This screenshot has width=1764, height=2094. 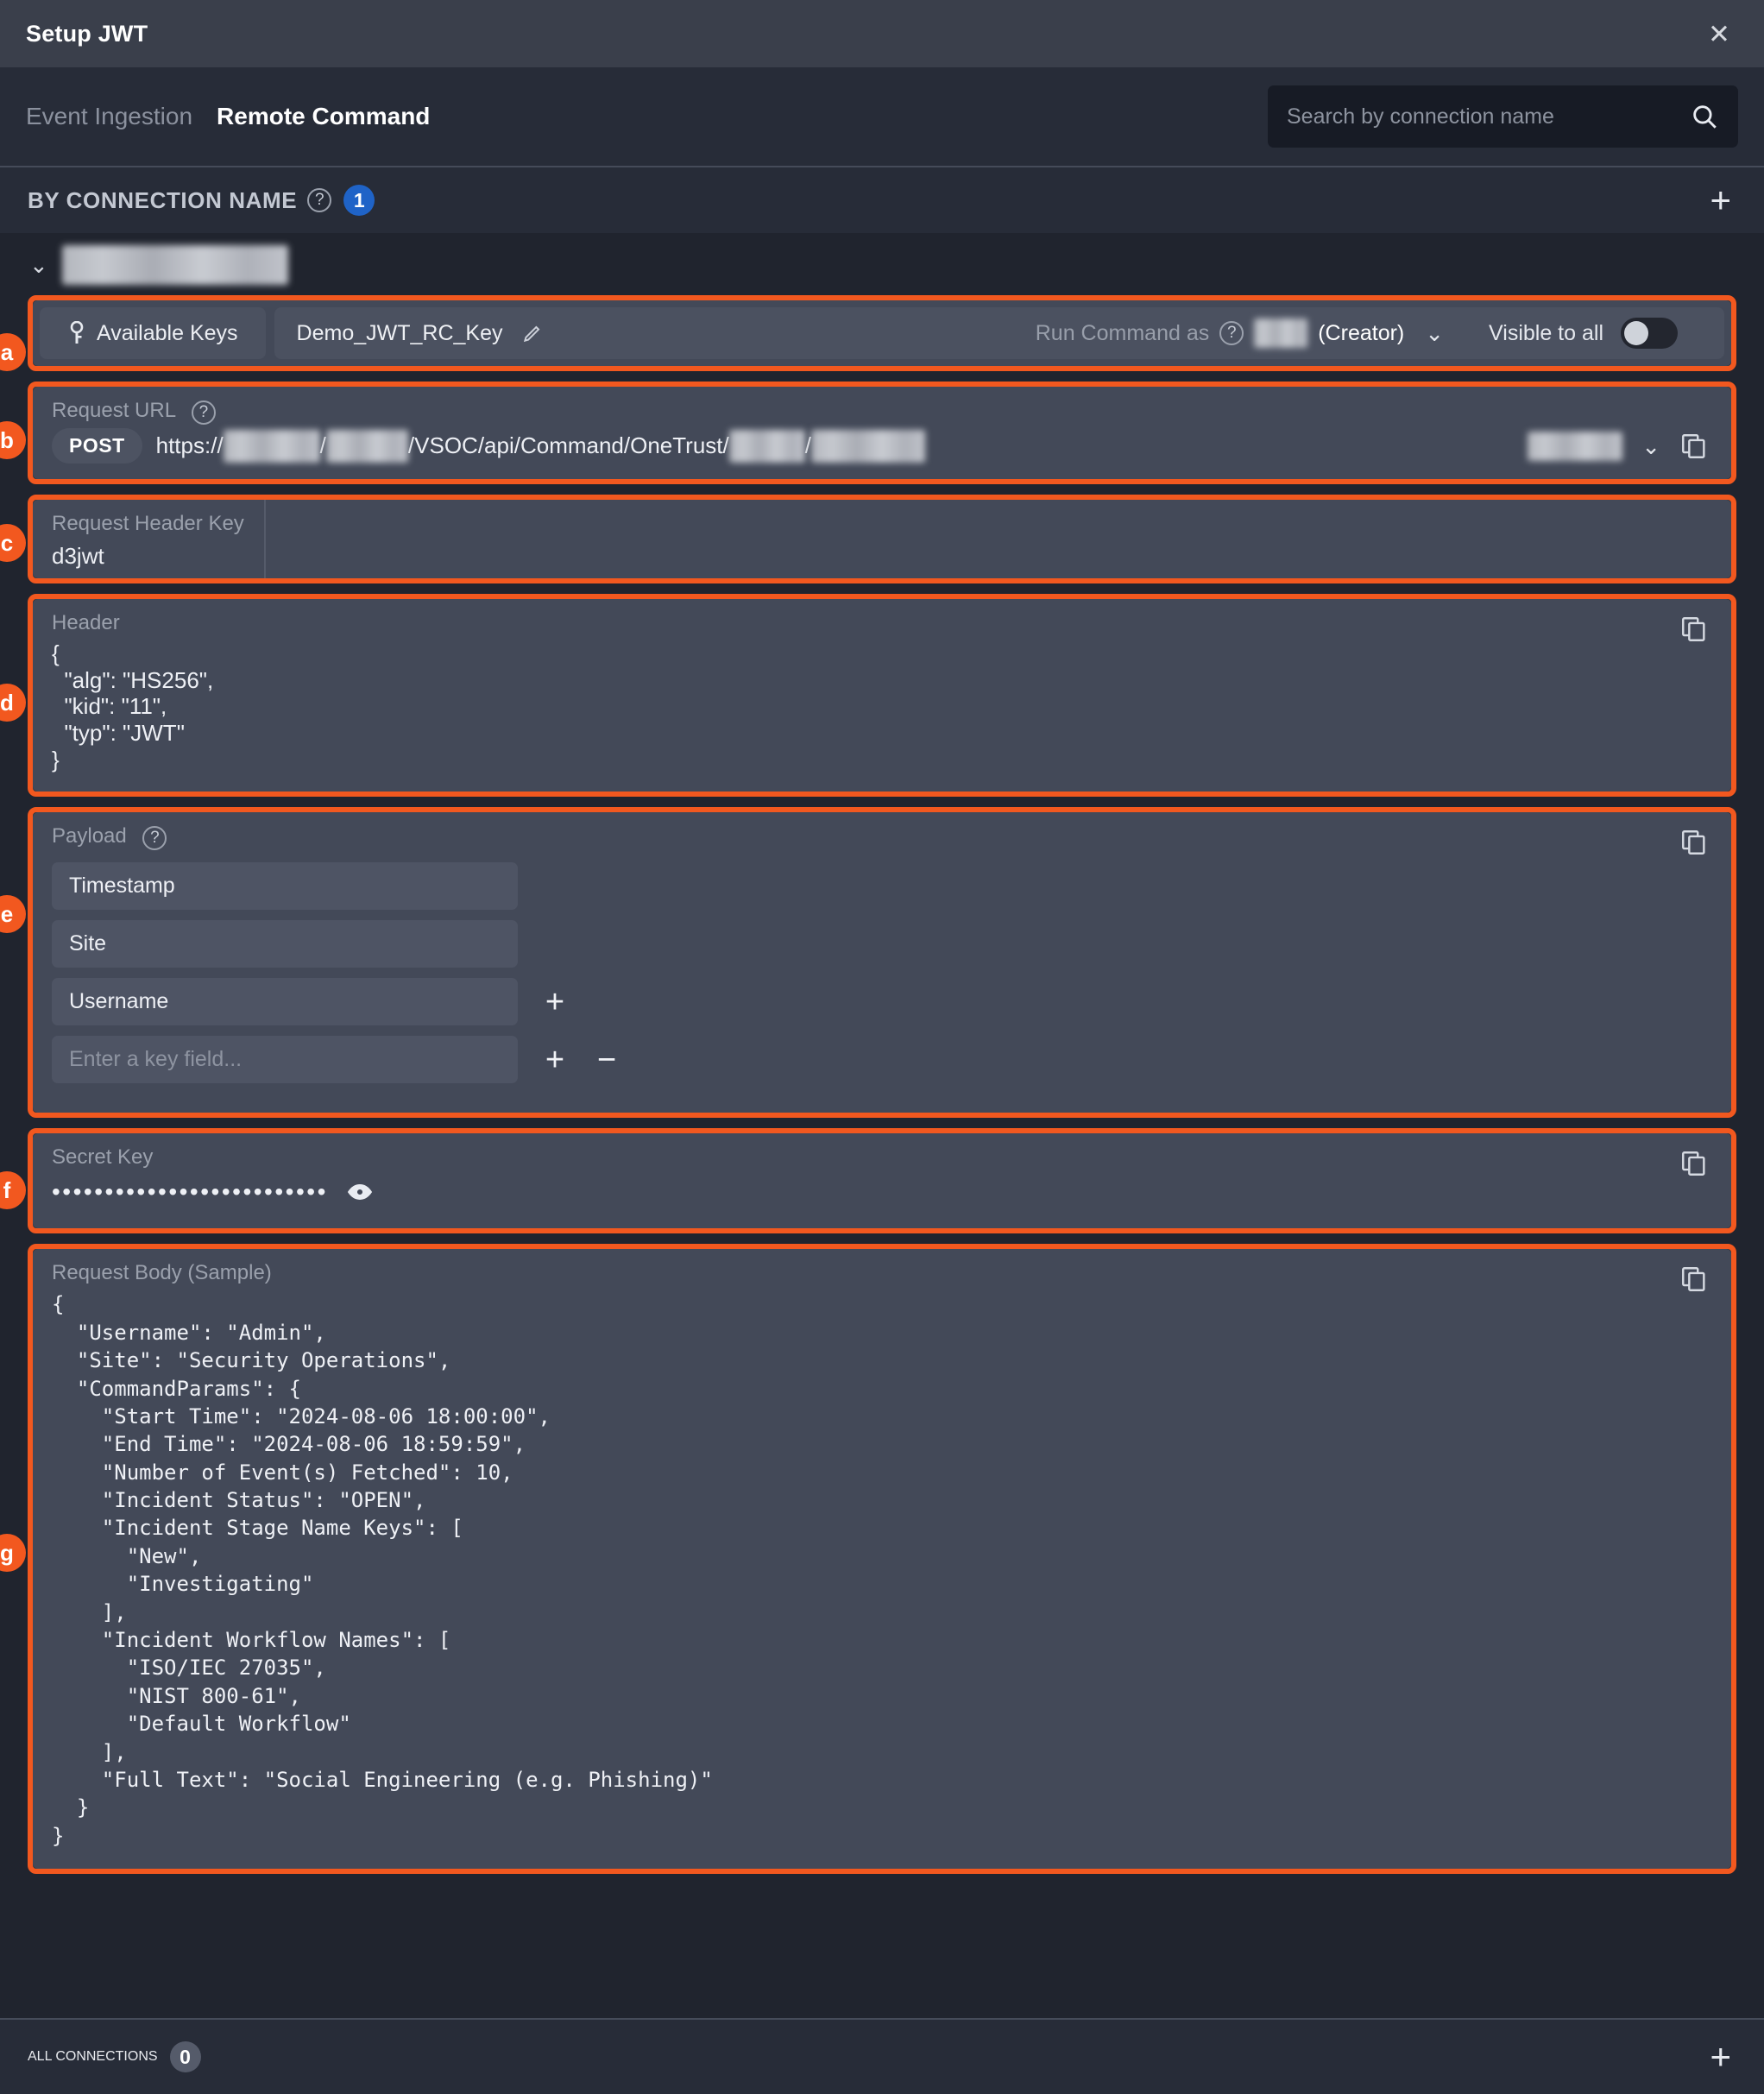 What do you see at coordinates (399, 332) in the screenshot?
I see `selected-key-name: Demo_JWT_RC_Key` at bounding box center [399, 332].